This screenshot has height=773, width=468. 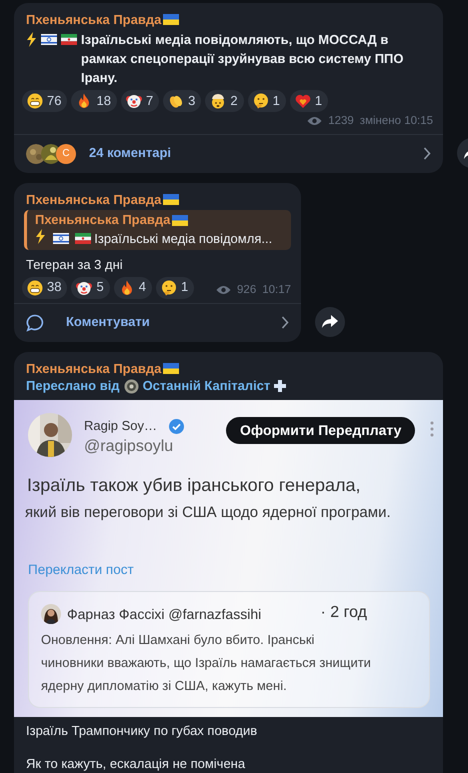 What do you see at coordinates (341, 121) in the screenshot?
I see `view-count: 1239` at bounding box center [341, 121].